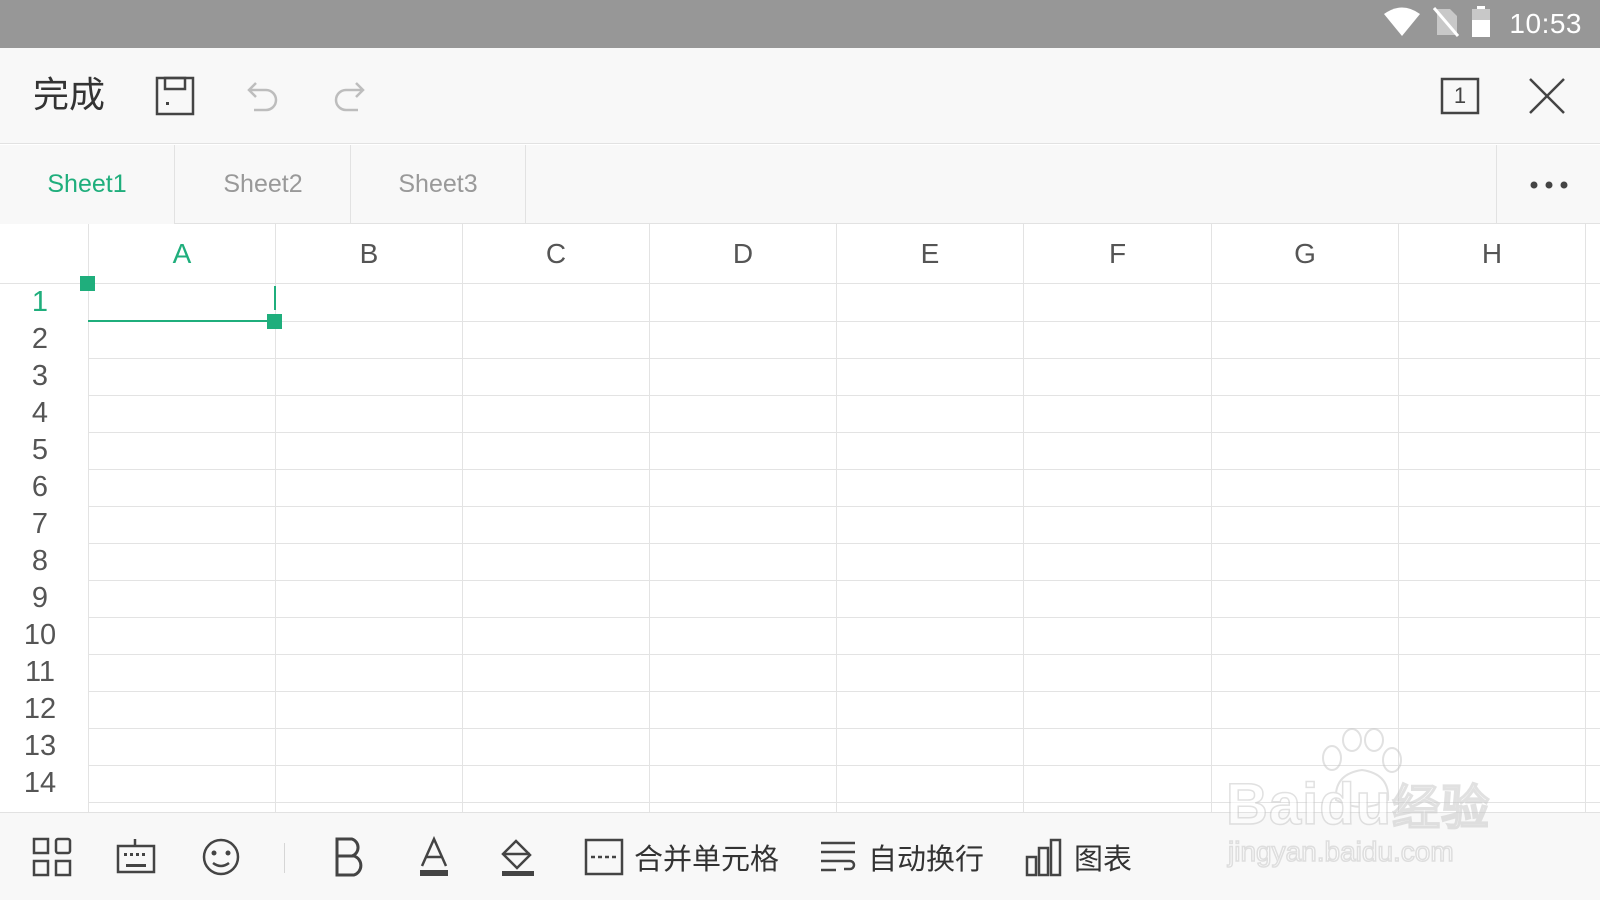 This screenshot has height=900, width=1600. Describe the element at coordinates (44, 746) in the screenshot. I see `row-header: 13` at that location.